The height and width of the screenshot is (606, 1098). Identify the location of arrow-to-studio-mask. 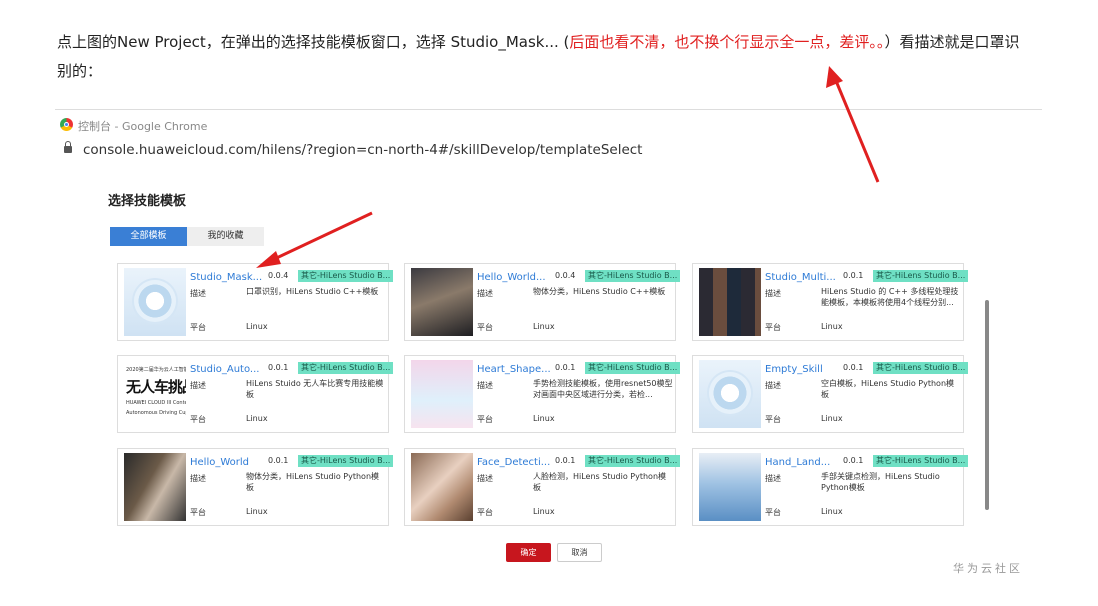
(314, 239).